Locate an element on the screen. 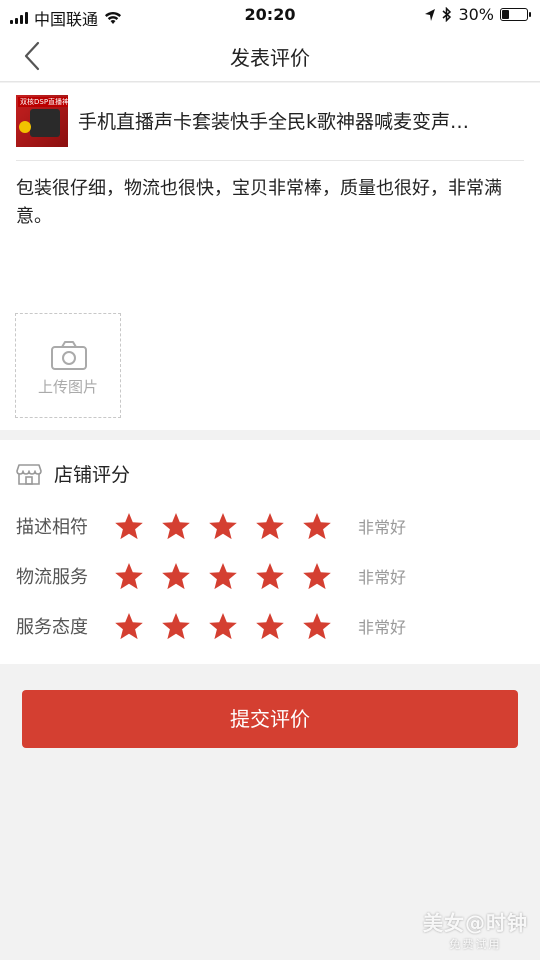  thumb-tag: 双核DSP直播神器 is located at coordinates (43, 102).